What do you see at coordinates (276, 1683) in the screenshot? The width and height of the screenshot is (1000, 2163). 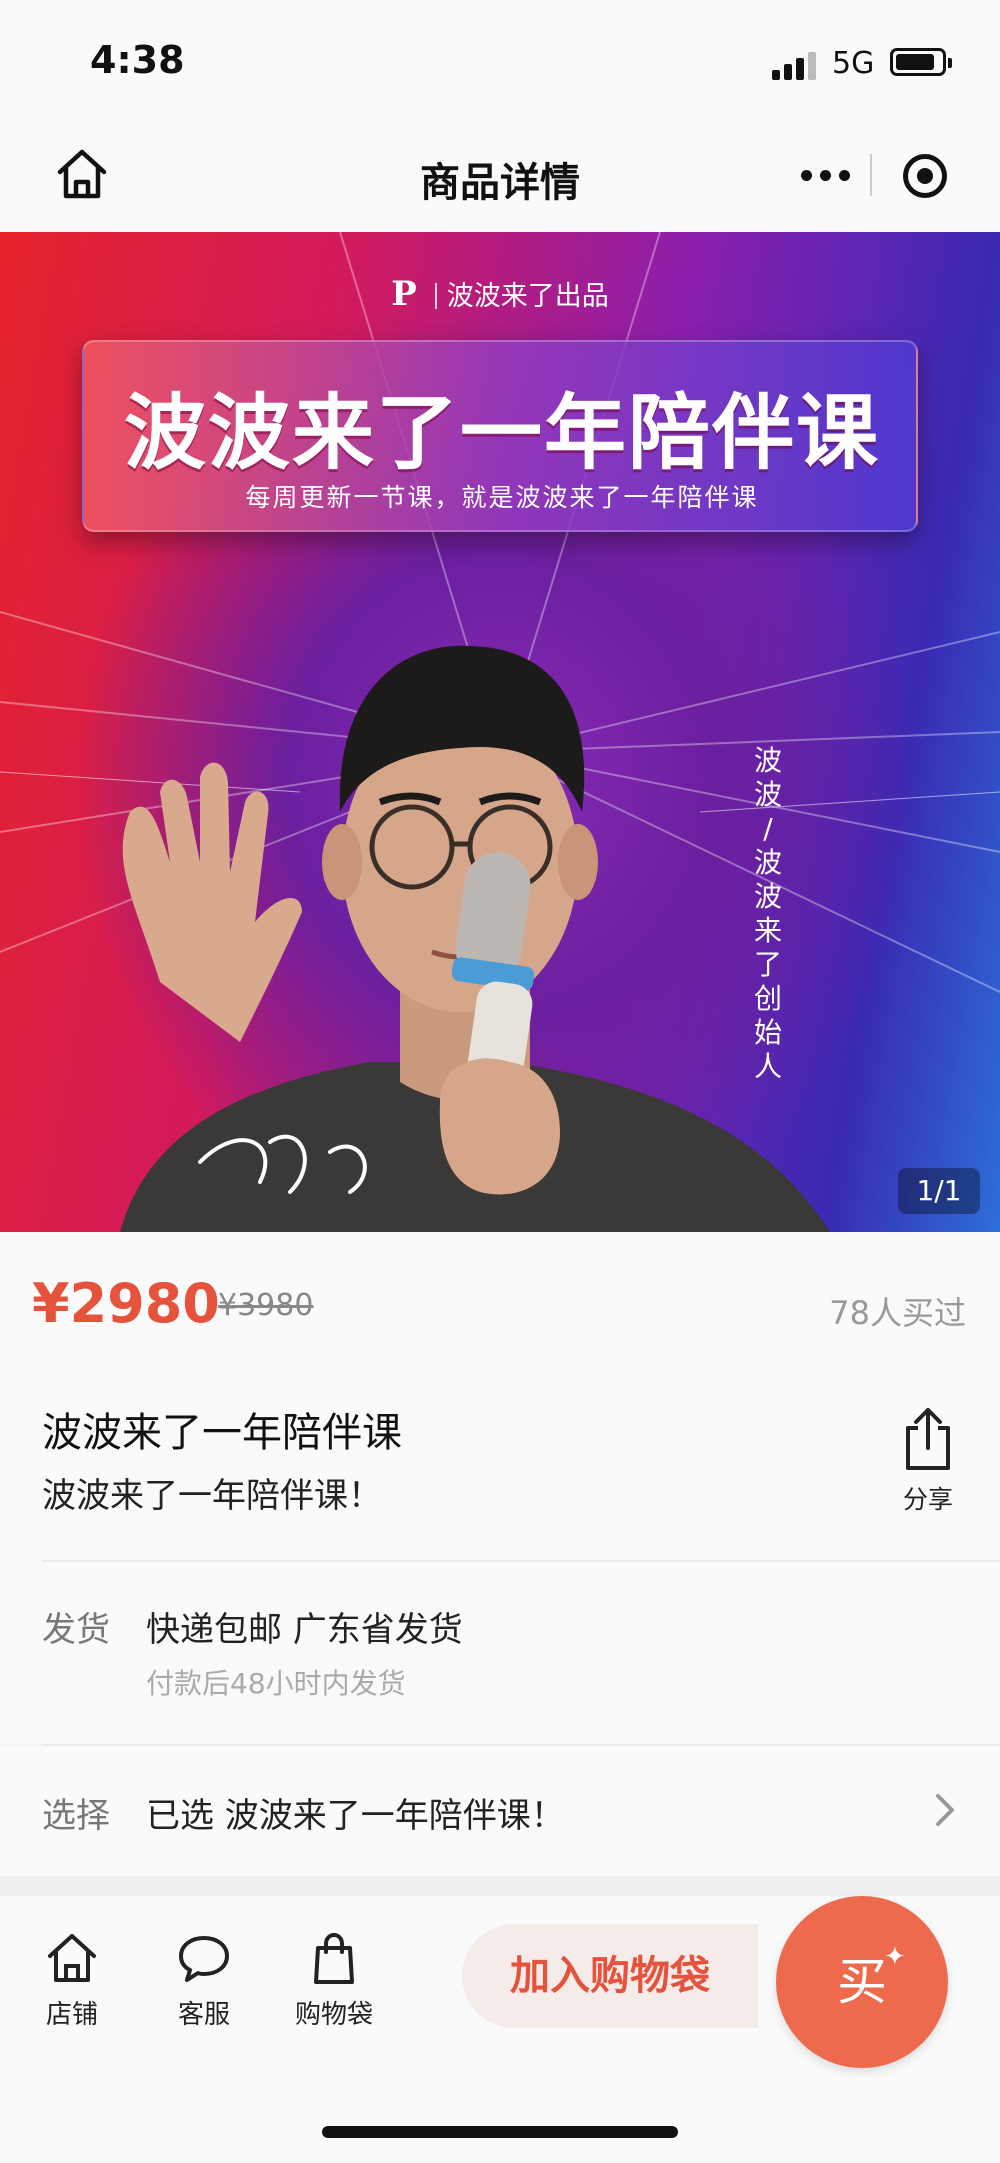 I see `shipping-note: 付款后48小时内发货` at bounding box center [276, 1683].